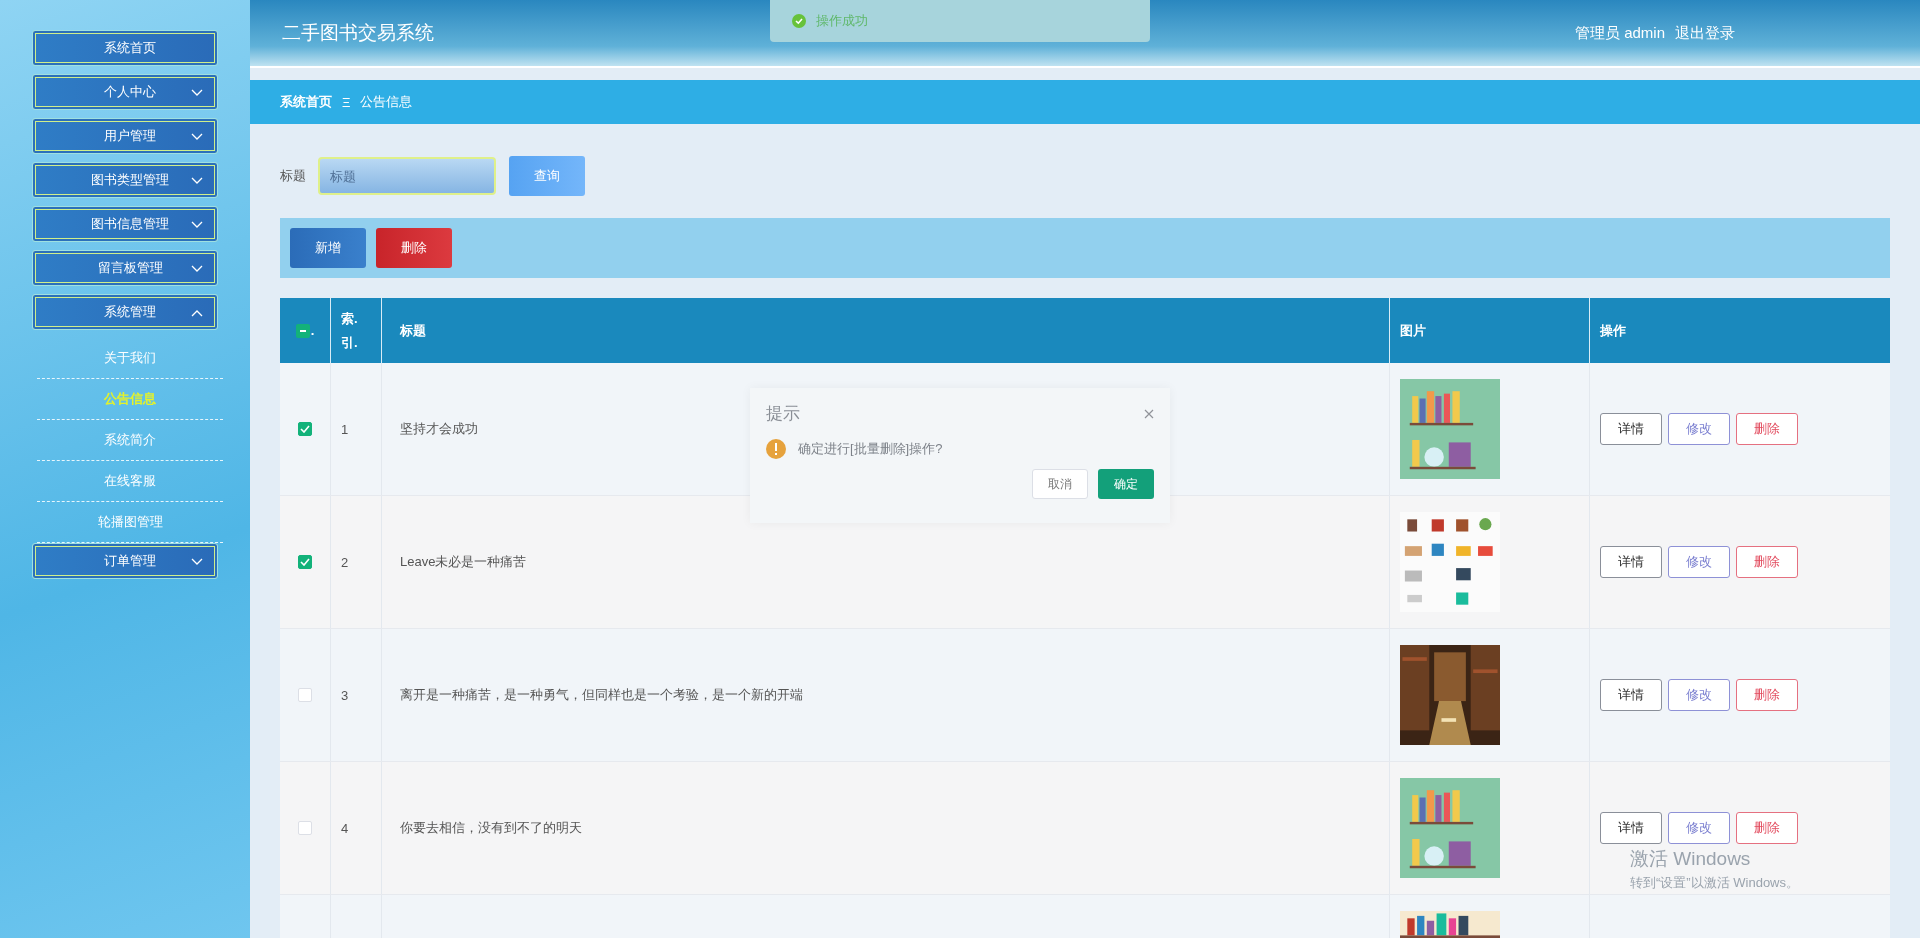 This screenshot has height=938, width=1920. Describe the element at coordinates (125, 180) in the screenshot. I see `menu-button: 图书类型管理` at that location.